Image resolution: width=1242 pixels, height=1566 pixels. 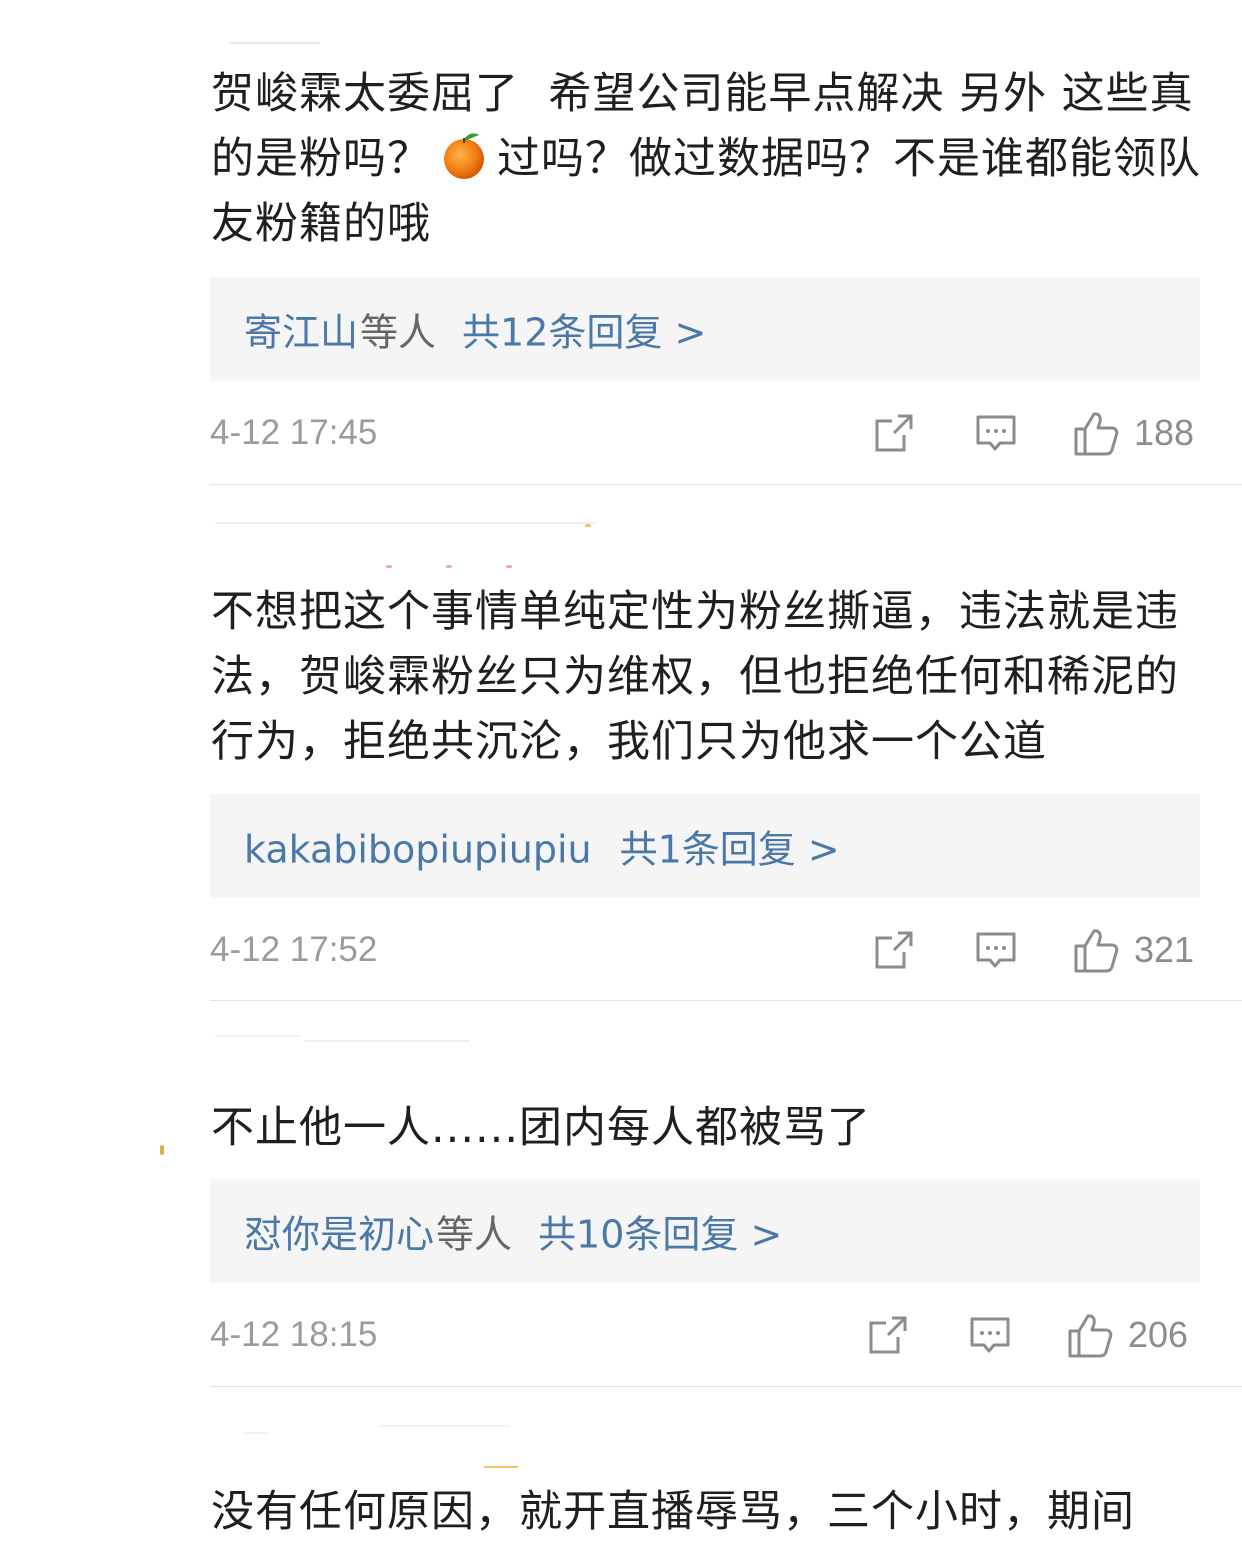 I want to click on reply-summary-box: 寄江山等人 共12条回复 >, so click(x=705, y=329).